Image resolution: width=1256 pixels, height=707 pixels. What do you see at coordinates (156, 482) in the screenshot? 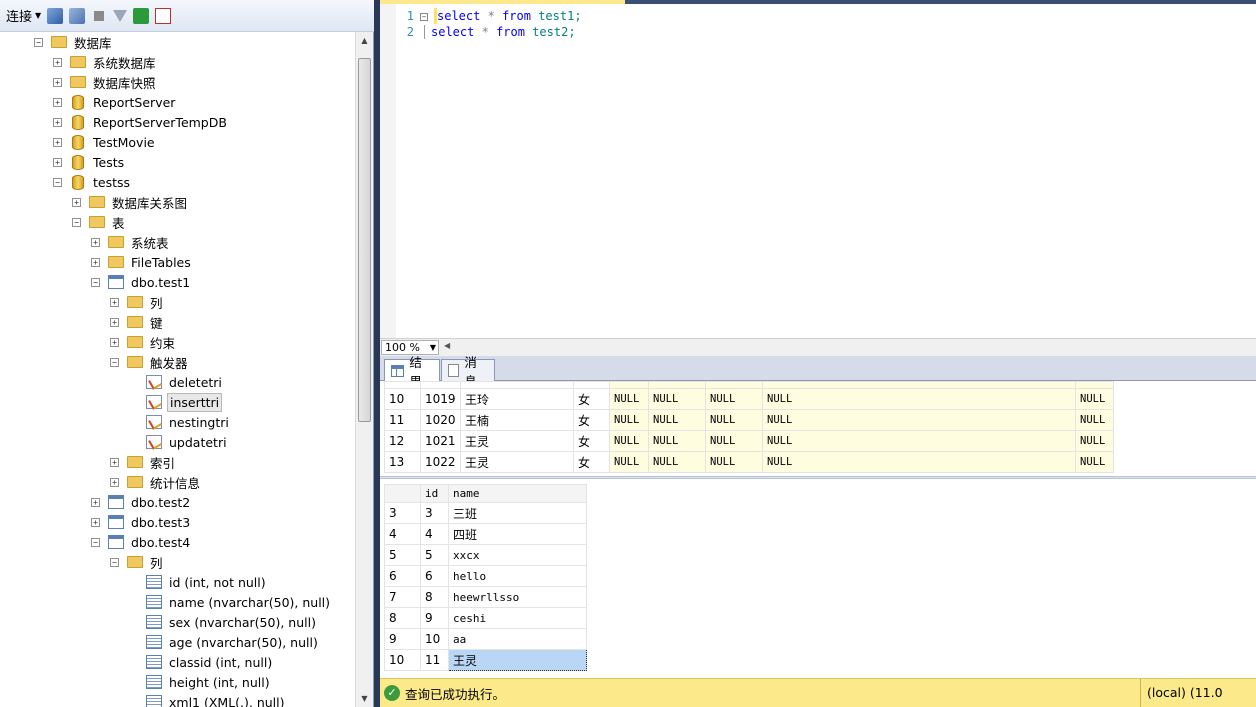
I see `tree-node: + 统计信息` at bounding box center [156, 482].